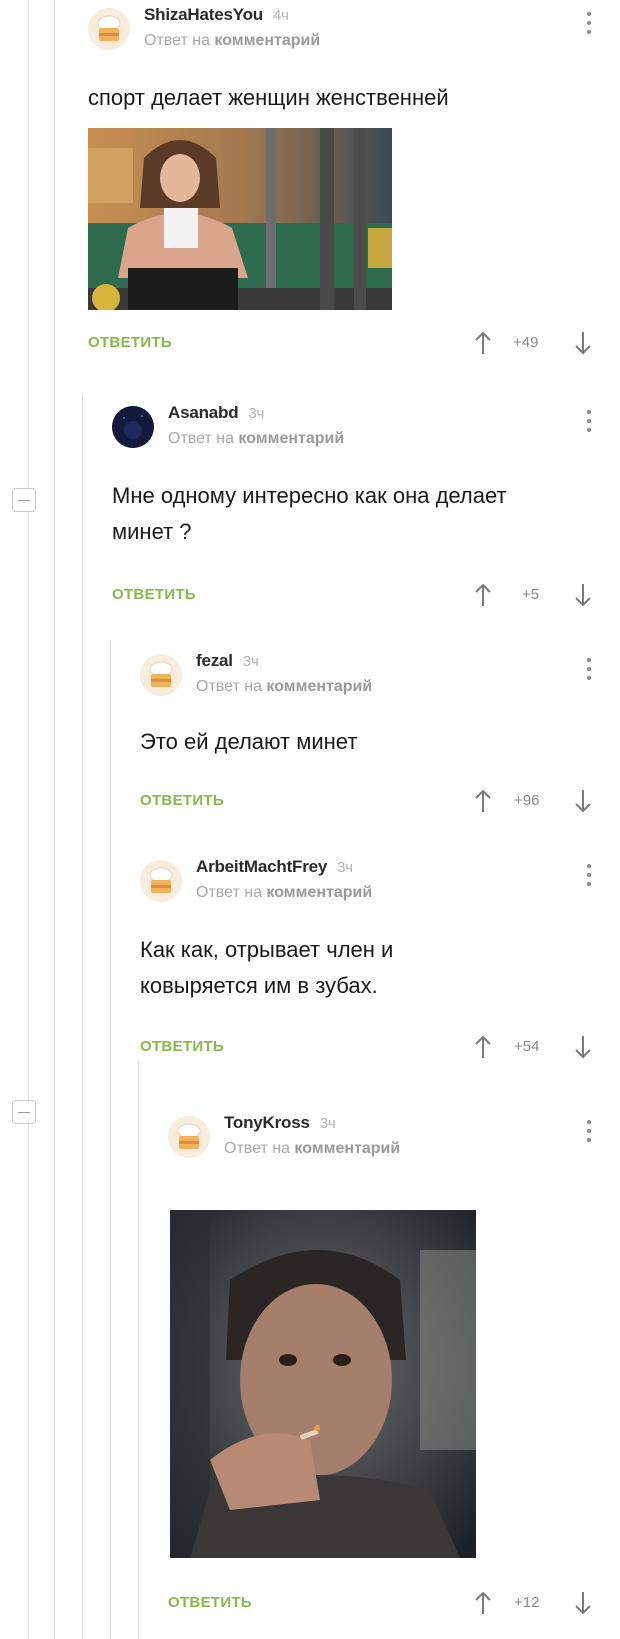  What do you see at coordinates (369, 675) in the screenshot?
I see `comment-header: fezal 3ч Ответ на комментарий` at bounding box center [369, 675].